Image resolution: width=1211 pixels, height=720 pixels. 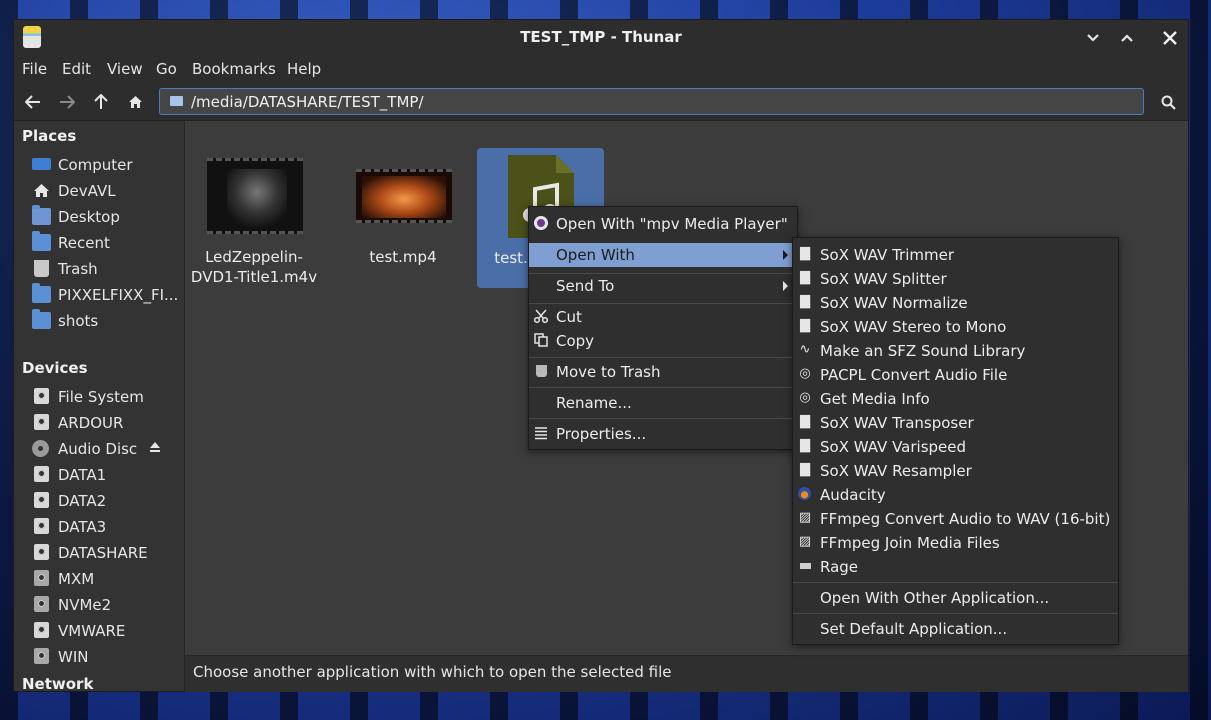 What do you see at coordinates (67, 102) in the screenshot?
I see `forward-button` at bounding box center [67, 102].